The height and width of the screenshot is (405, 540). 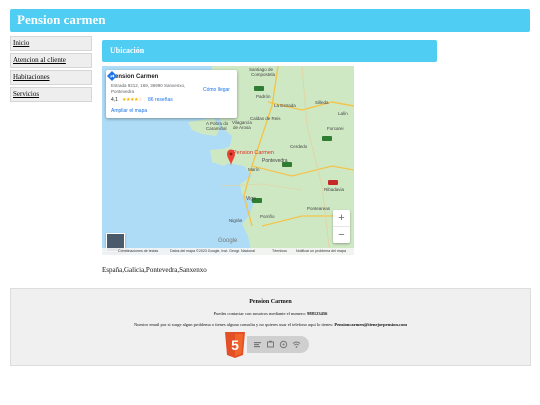 I want to click on html5-label: 5, so click(x=235, y=345).